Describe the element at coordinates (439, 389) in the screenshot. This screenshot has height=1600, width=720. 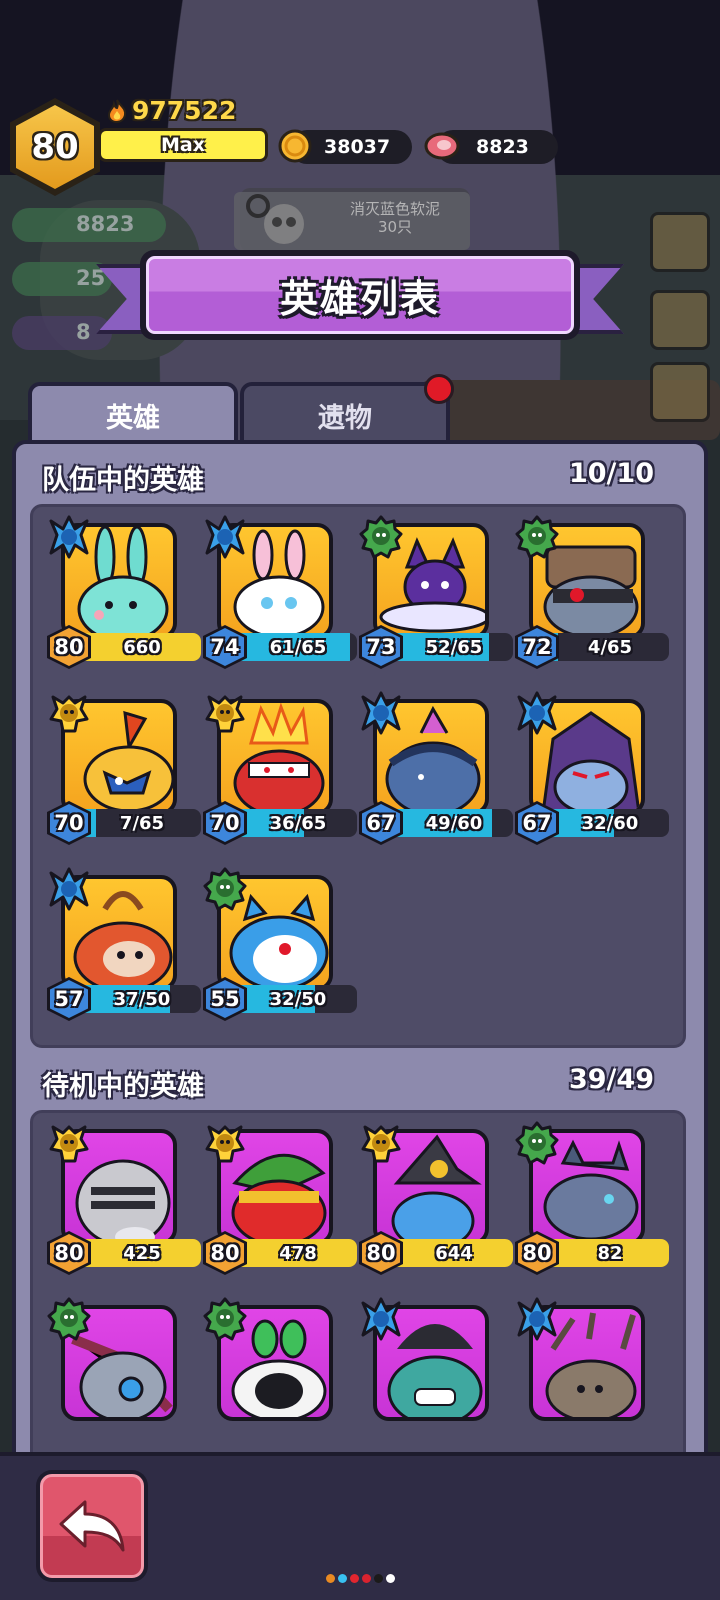
I see `notification-dot` at that location.